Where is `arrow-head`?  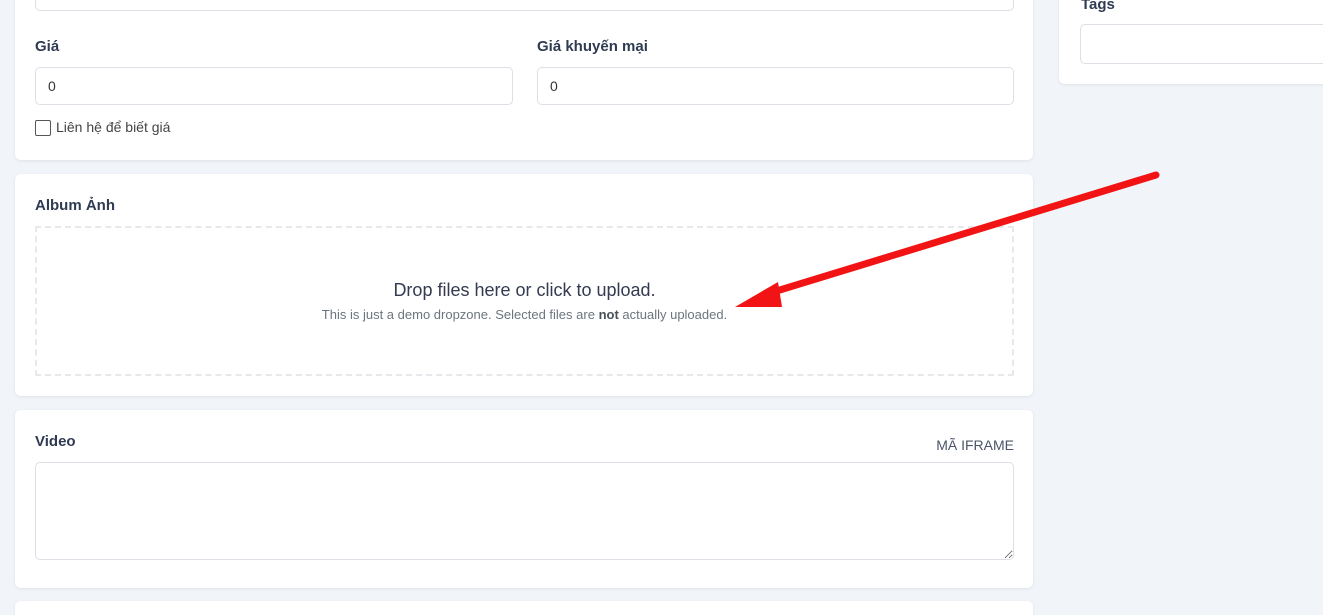 arrow-head is located at coordinates (758, 294).